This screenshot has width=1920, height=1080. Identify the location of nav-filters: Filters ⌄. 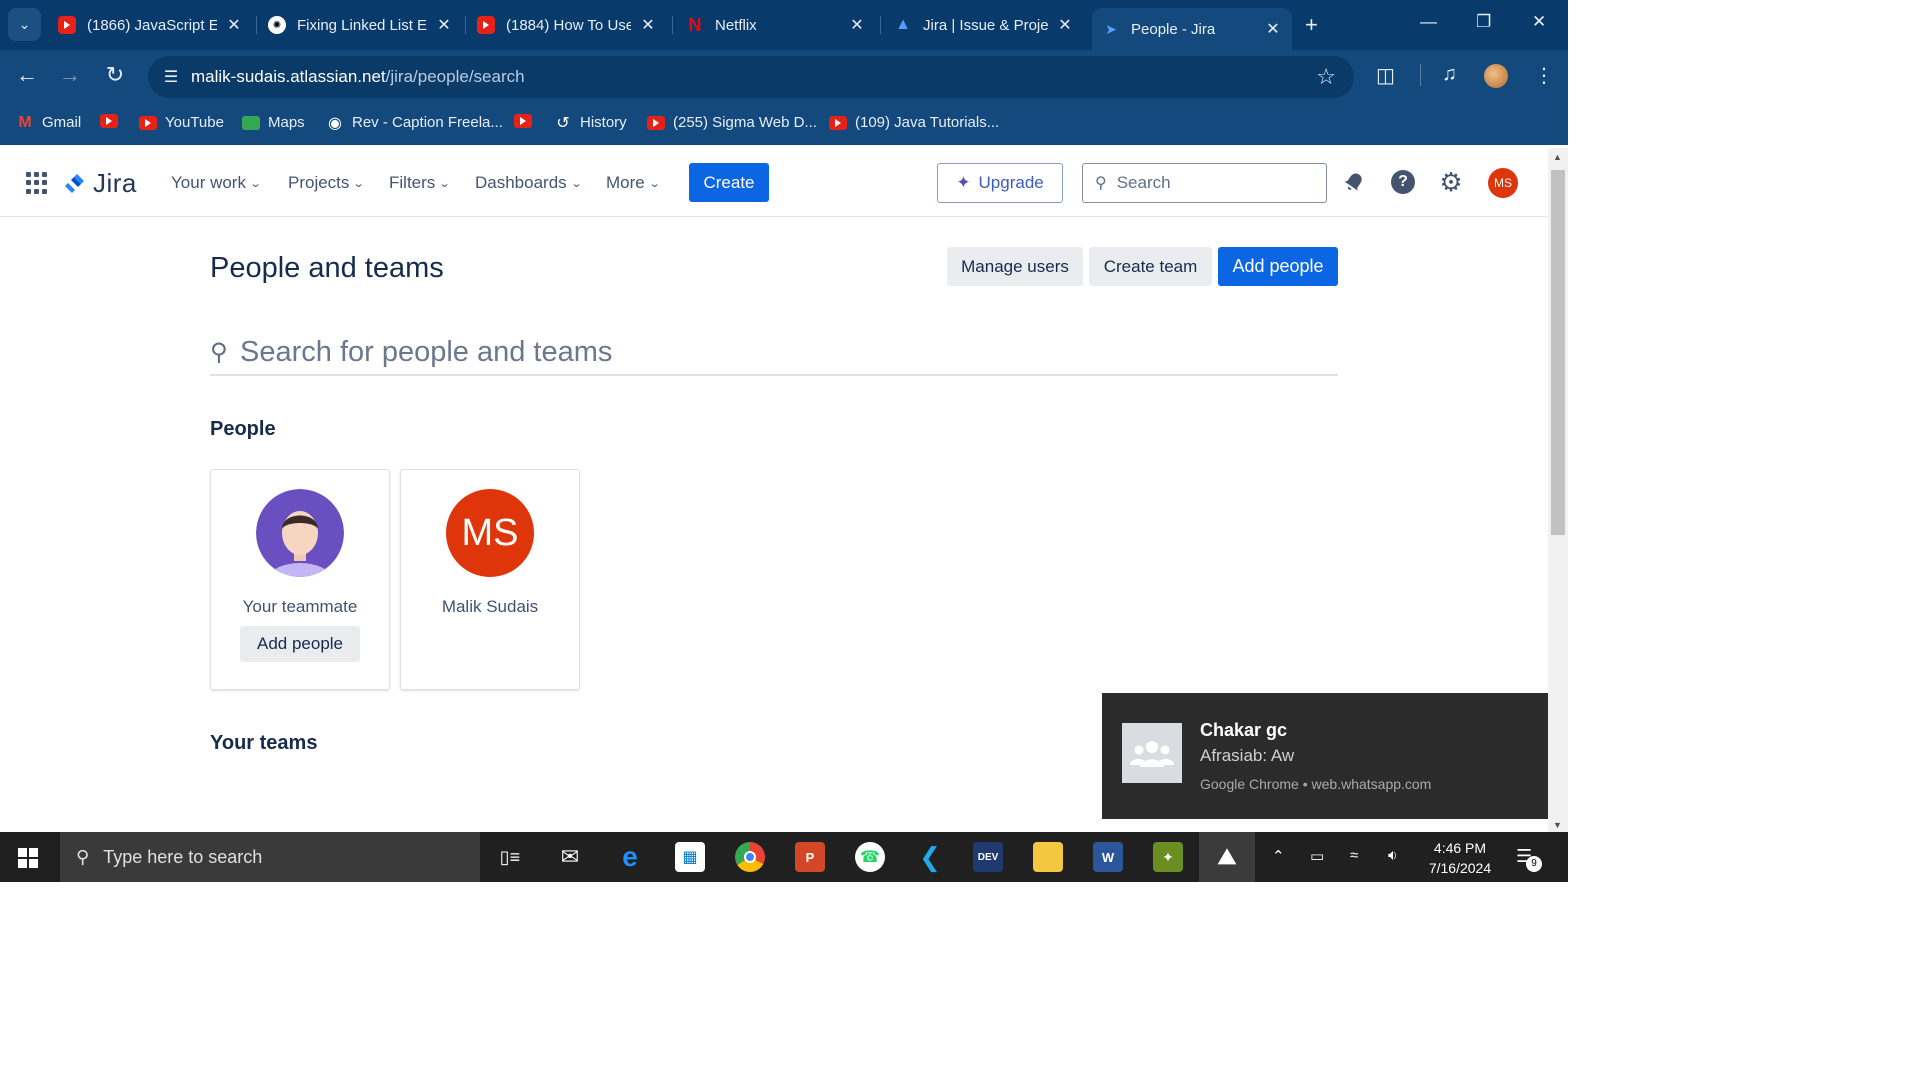
(420, 183).